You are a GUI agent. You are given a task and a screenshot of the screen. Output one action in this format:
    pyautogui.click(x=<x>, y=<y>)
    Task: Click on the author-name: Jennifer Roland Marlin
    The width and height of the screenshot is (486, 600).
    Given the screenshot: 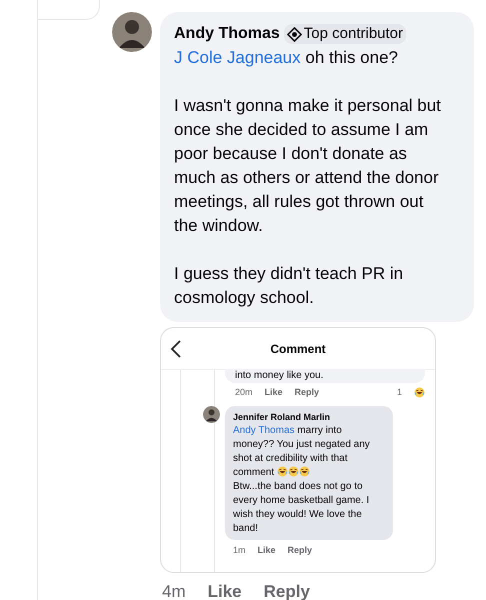 What is the action you would take?
    pyautogui.click(x=309, y=417)
    